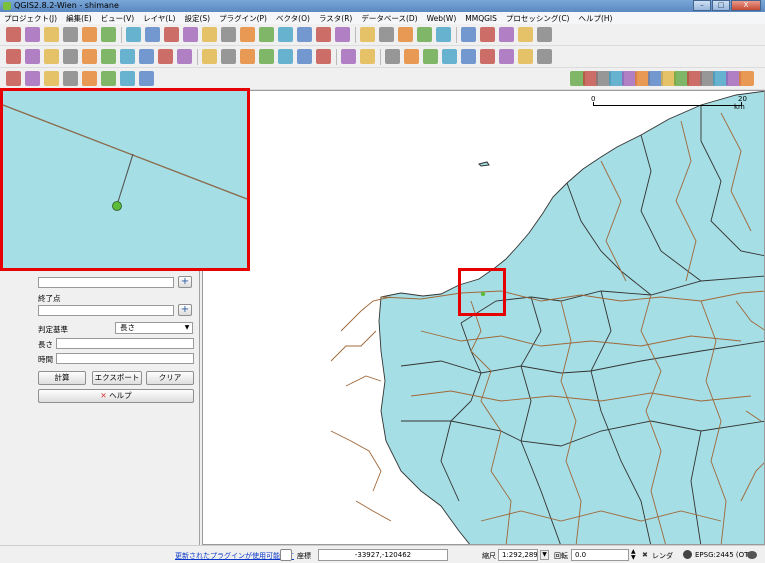  What do you see at coordinates (442, 18) in the screenshot?
I see `menu-web: Web(W)` at bounding box center [442, 18].